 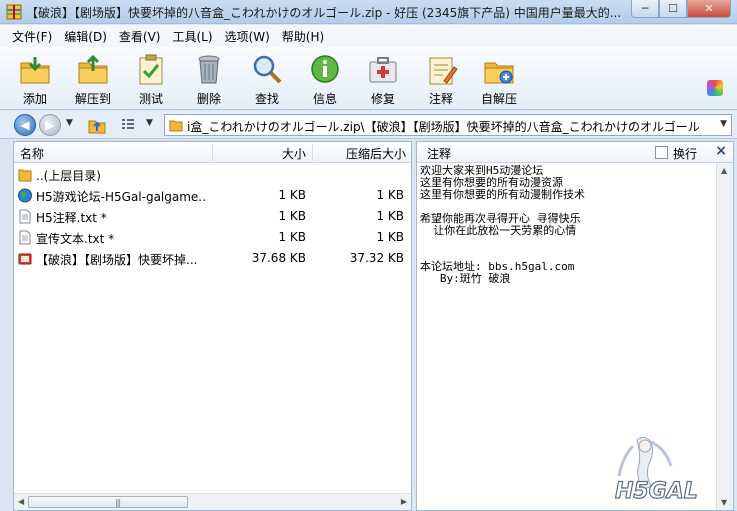 I want to click on add-icon, so click(x=35, y=70).